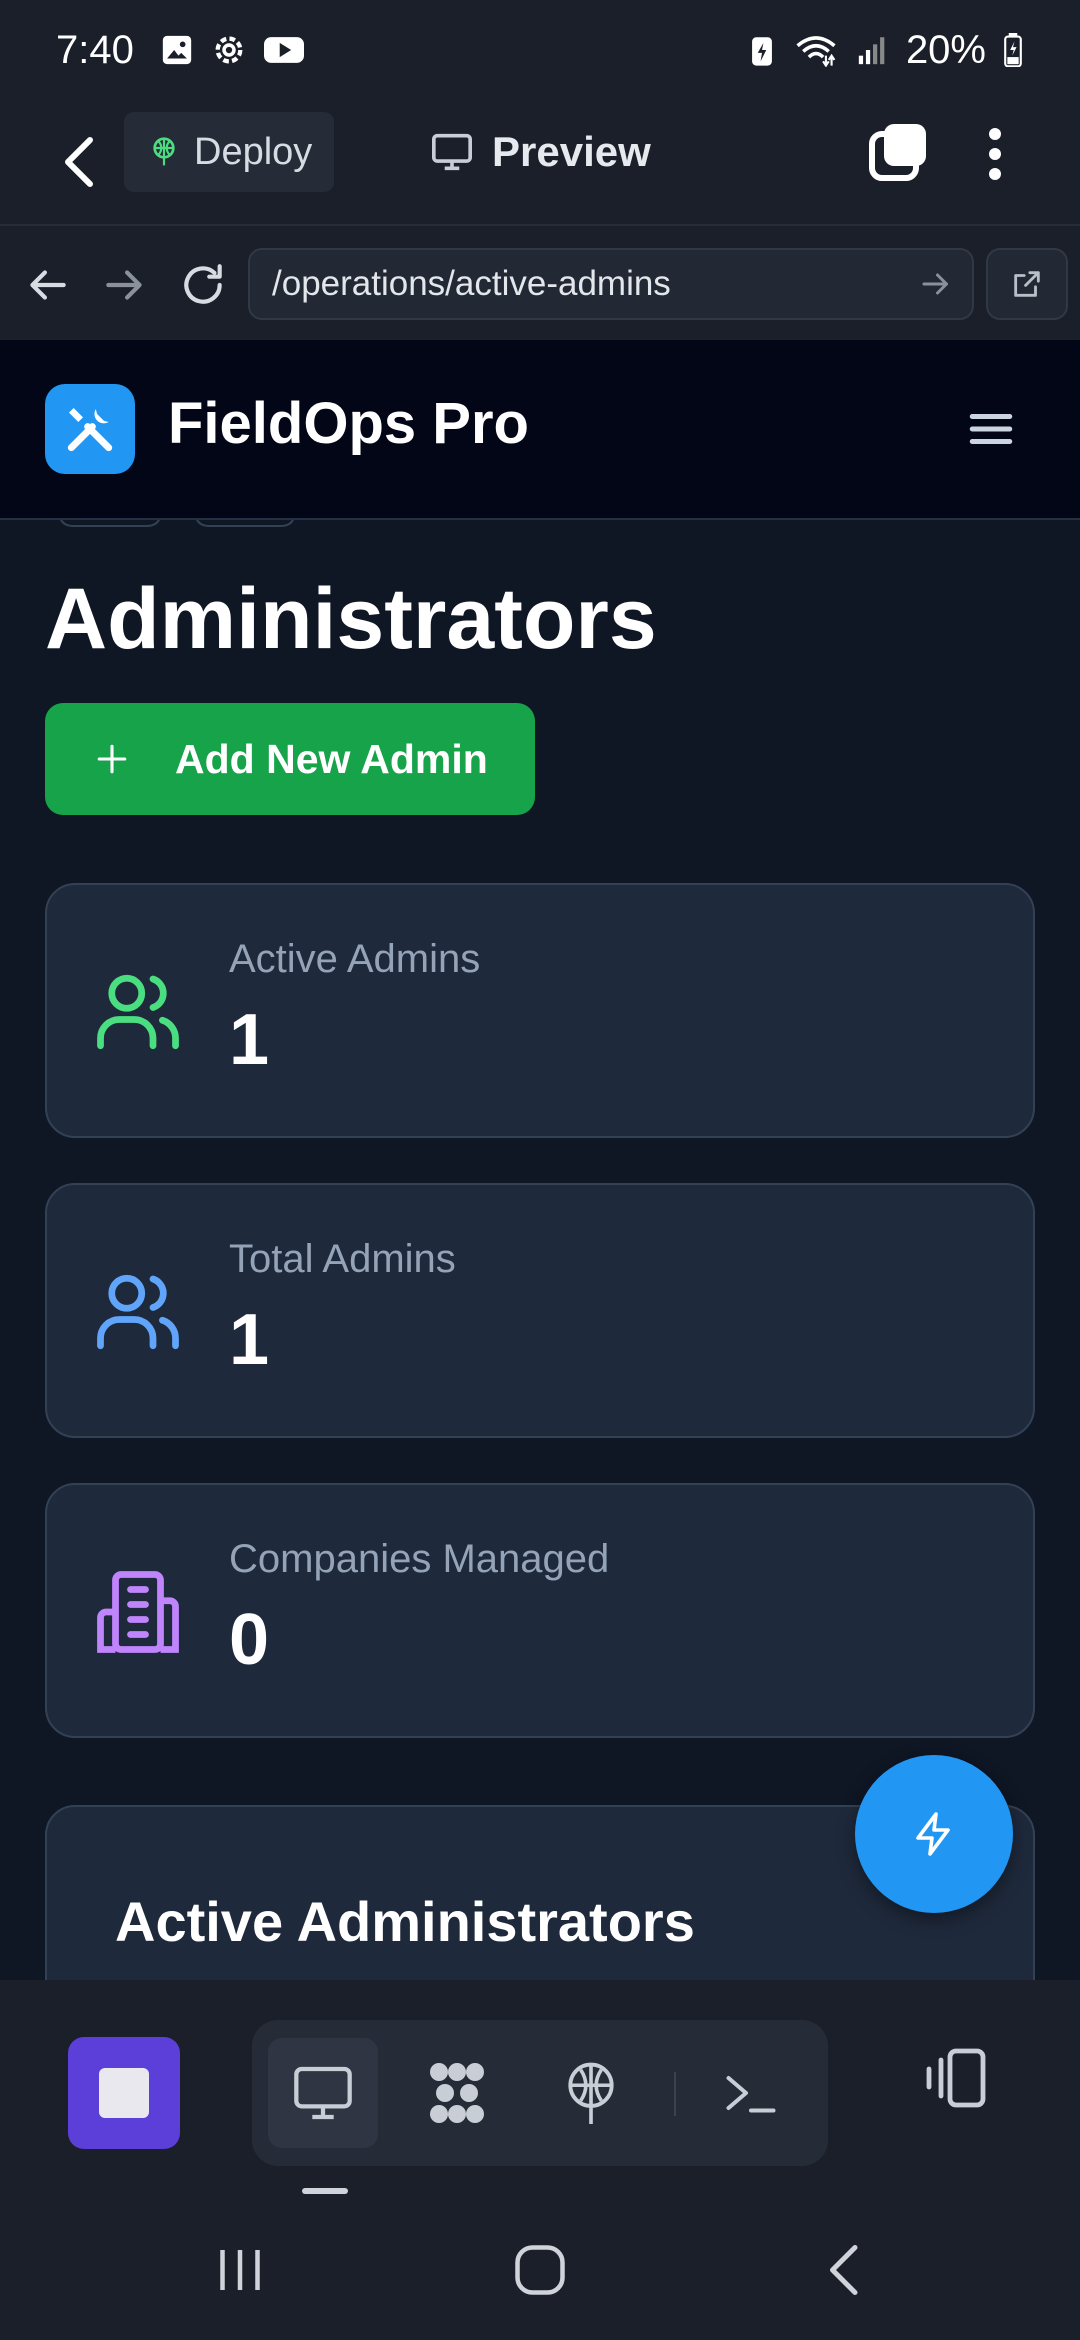 The width and height of the screenshot is (1080, 2340). I want to click on plus-icon, so click(112, 759).